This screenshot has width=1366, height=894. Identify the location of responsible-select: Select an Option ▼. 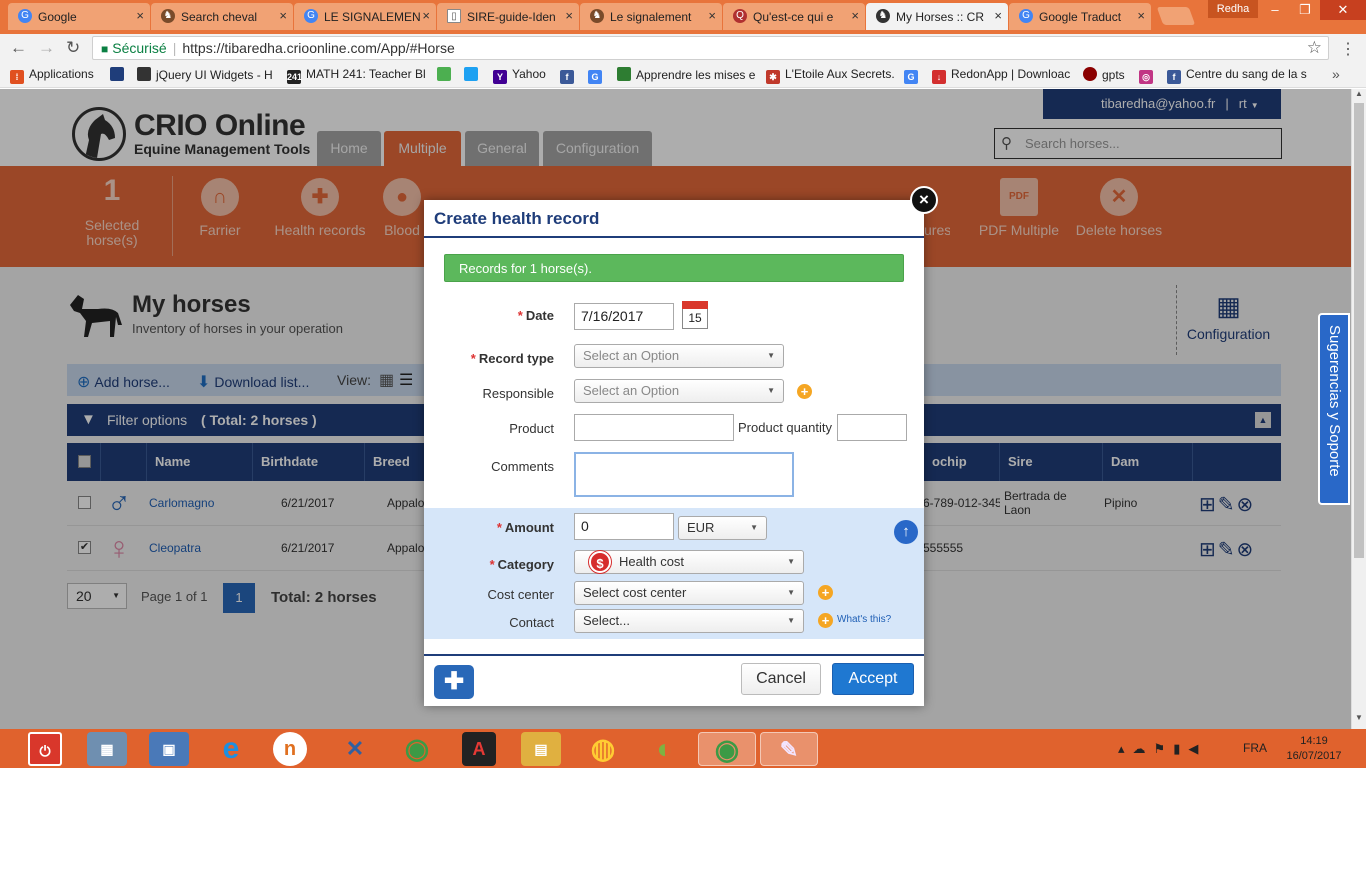
(679, 391).